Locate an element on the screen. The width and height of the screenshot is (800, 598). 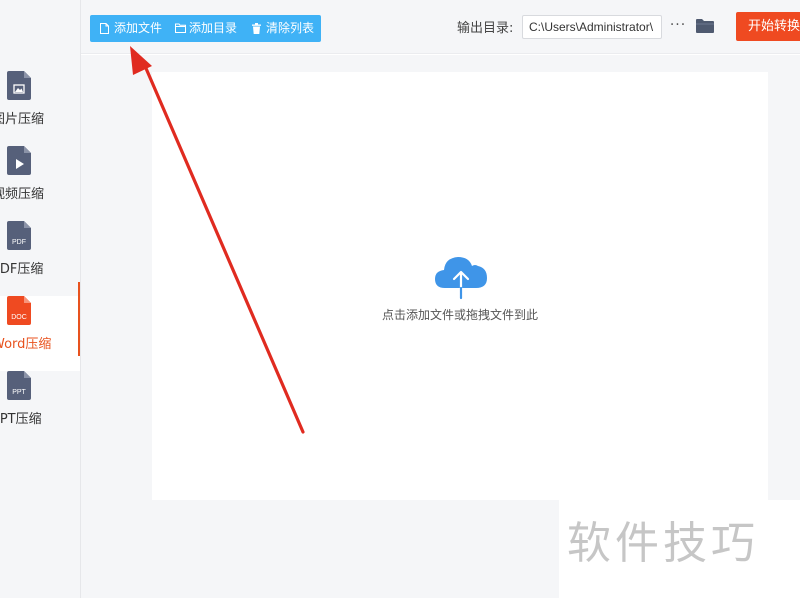
sidebar-item-label: 图片压缩 is located at coordinates (22, 119).